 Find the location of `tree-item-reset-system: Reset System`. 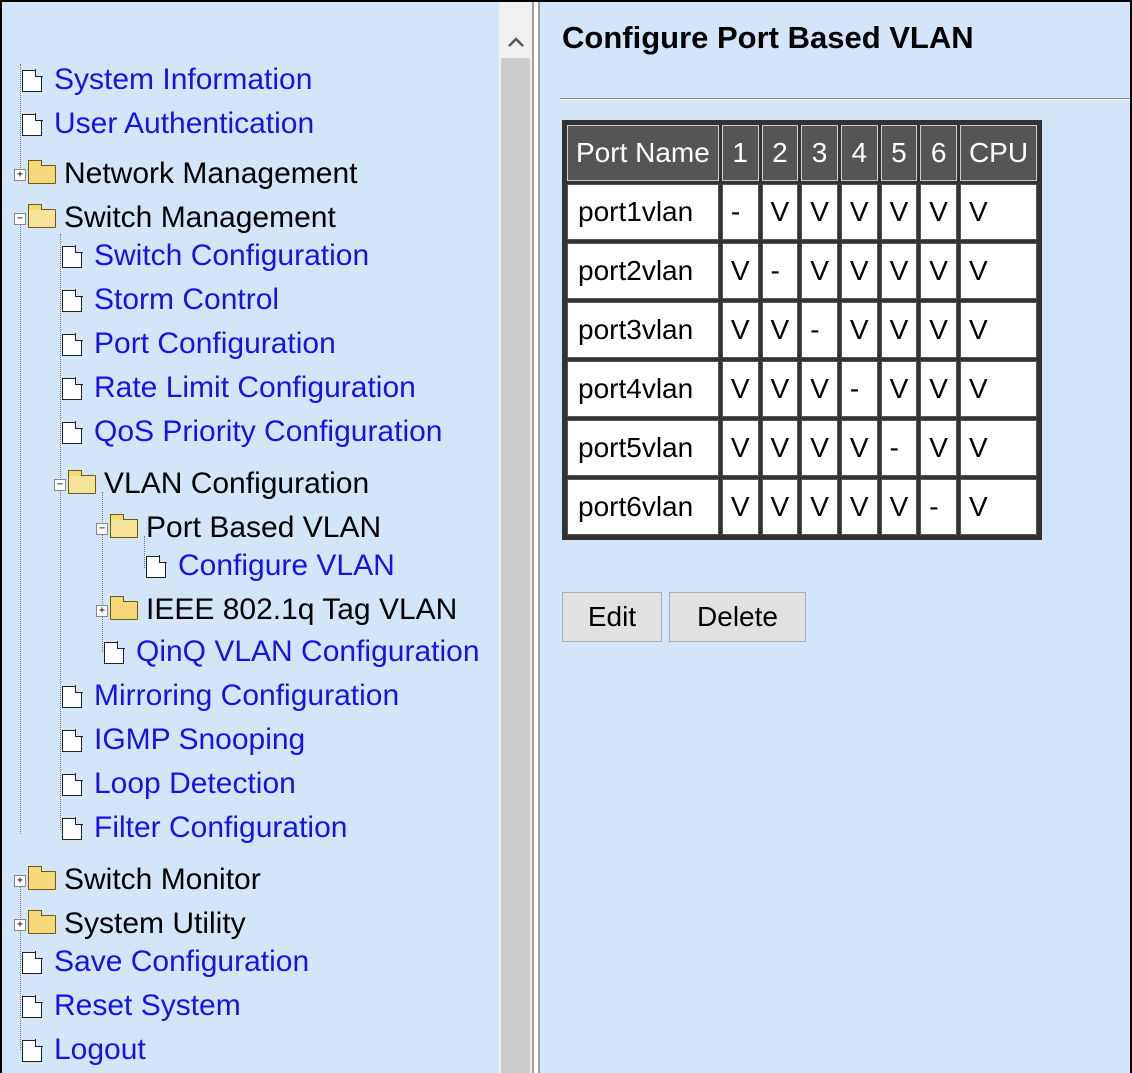

tree-item-reset-system: Reset System is located at coordinates (128, 1006).